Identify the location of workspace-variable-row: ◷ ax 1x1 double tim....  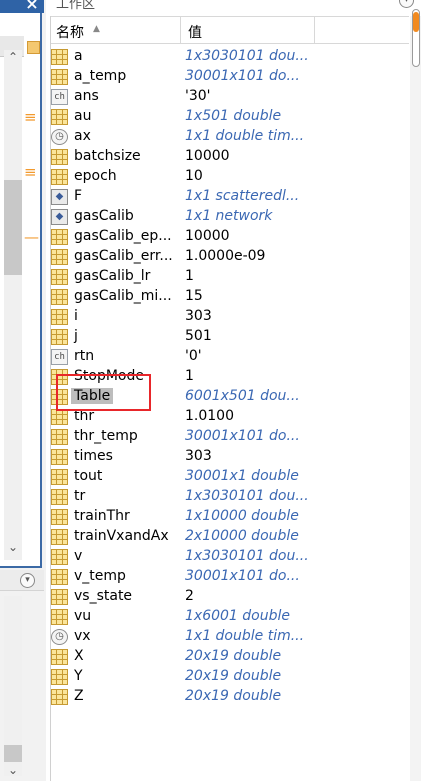
(230, 137).